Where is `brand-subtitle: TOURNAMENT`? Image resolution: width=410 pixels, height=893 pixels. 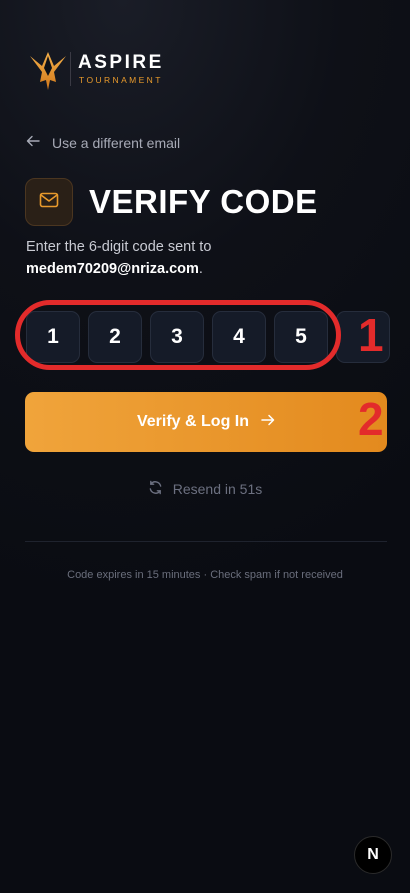 brand-subtitle: TOURNAMENT is located at coordinates (121, 80).